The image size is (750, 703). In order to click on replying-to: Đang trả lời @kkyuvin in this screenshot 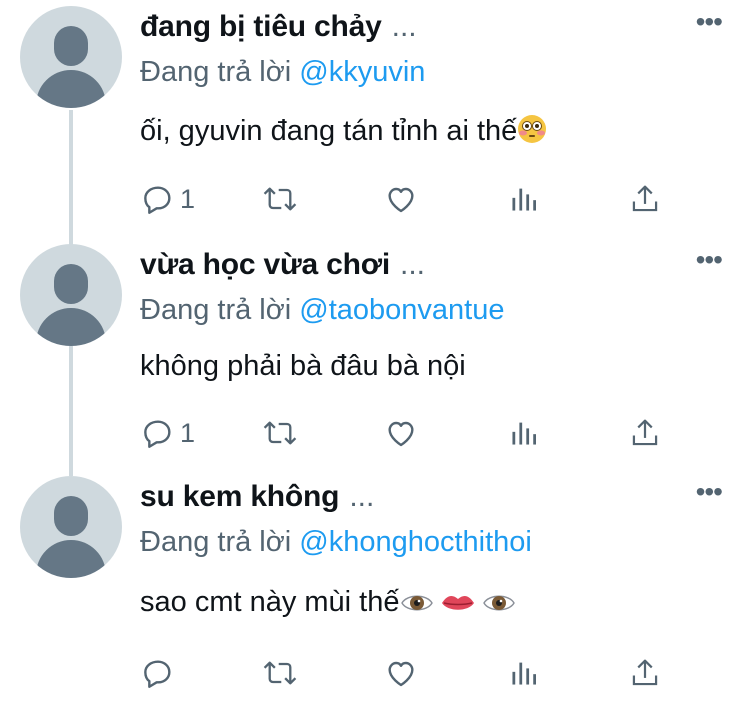, I will do `click(282, 72)`.